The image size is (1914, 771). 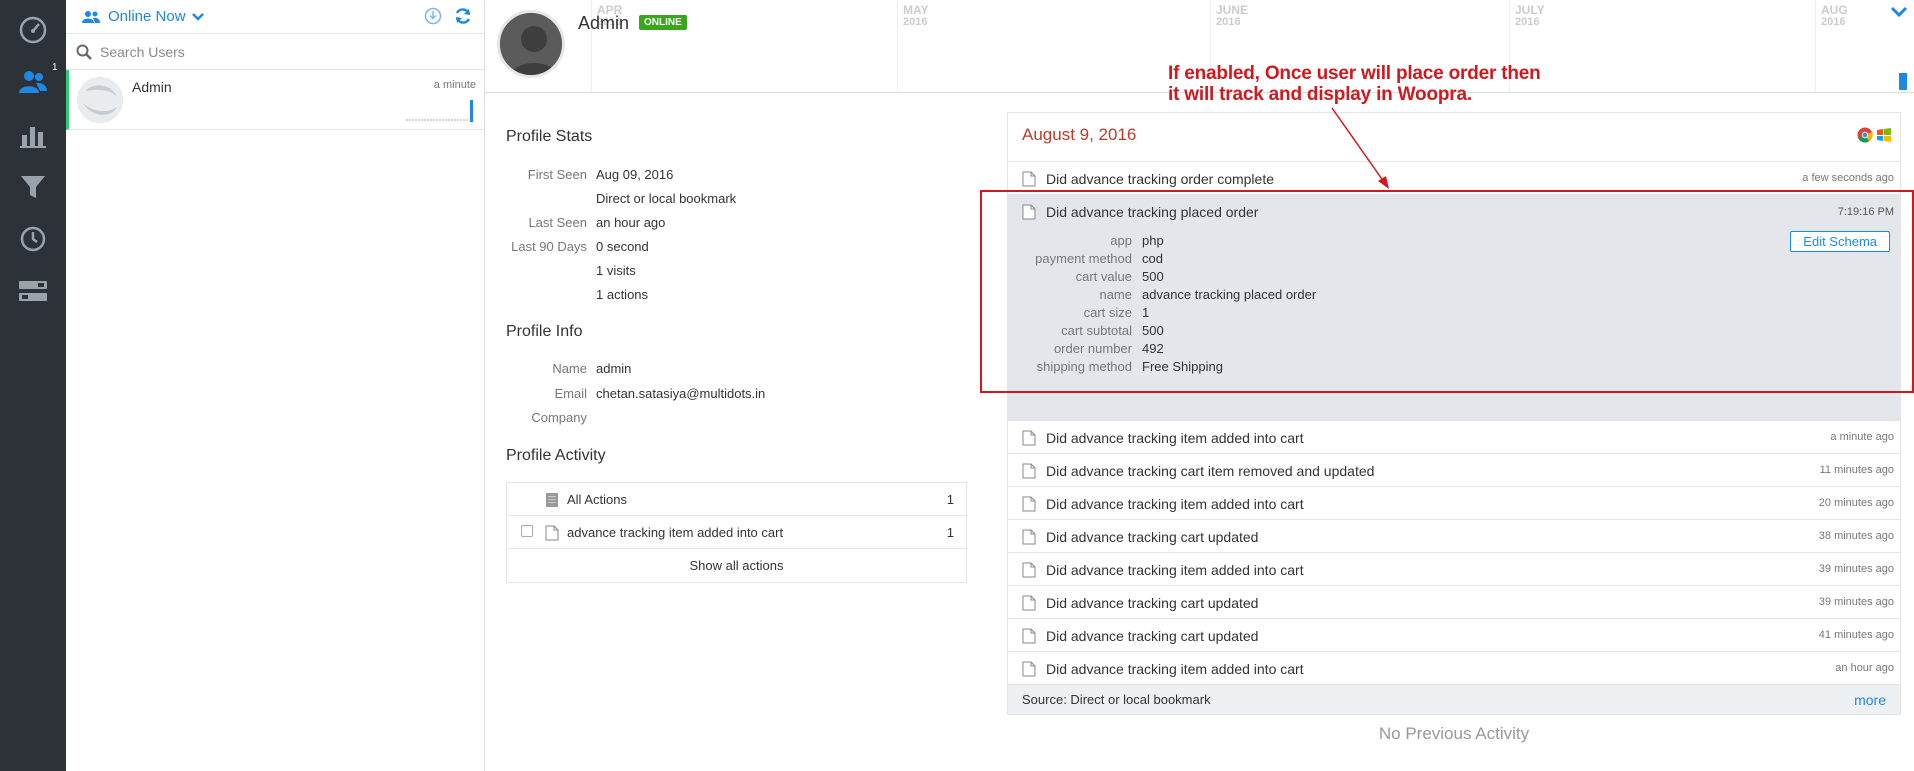 What do you see at coordinates (1856, 470) in the screenshot?
I see `feed-item-time: 11 minutes ago` at bounding box center [1856, 470].